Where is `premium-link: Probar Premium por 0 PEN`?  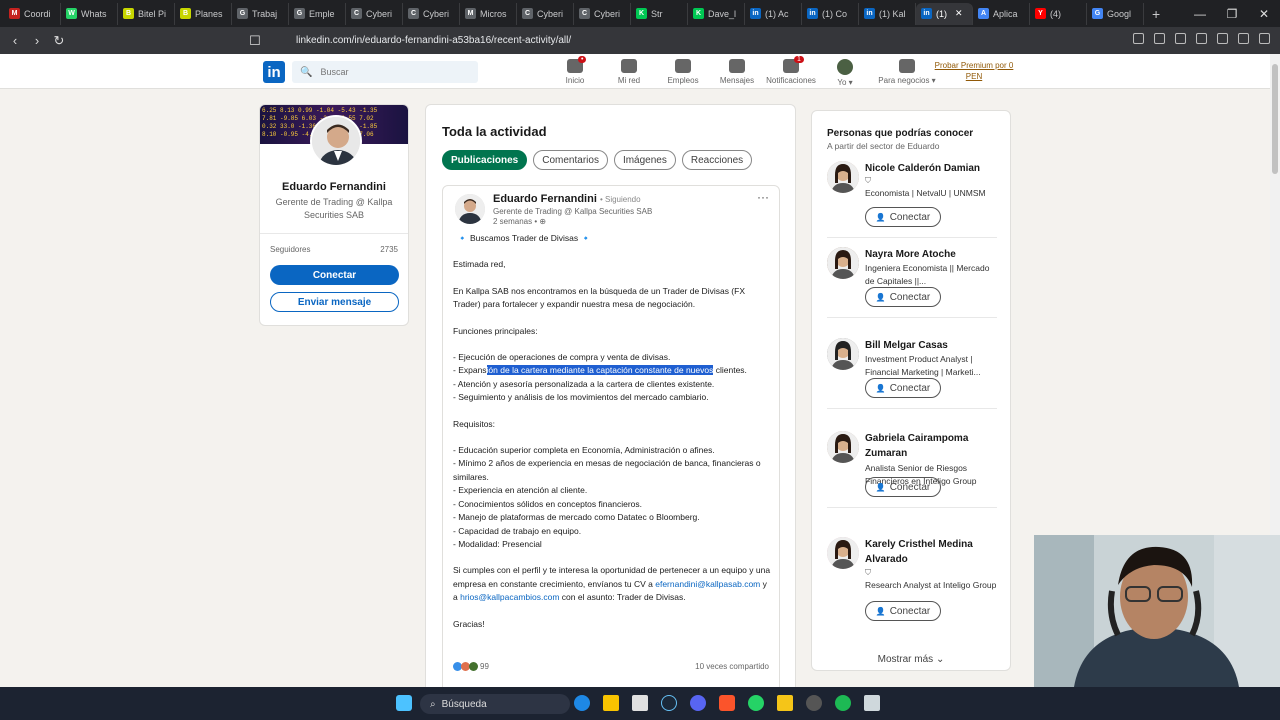
premium-link: Probar Premium por 0 PEN is located at coordinates (974, 71).